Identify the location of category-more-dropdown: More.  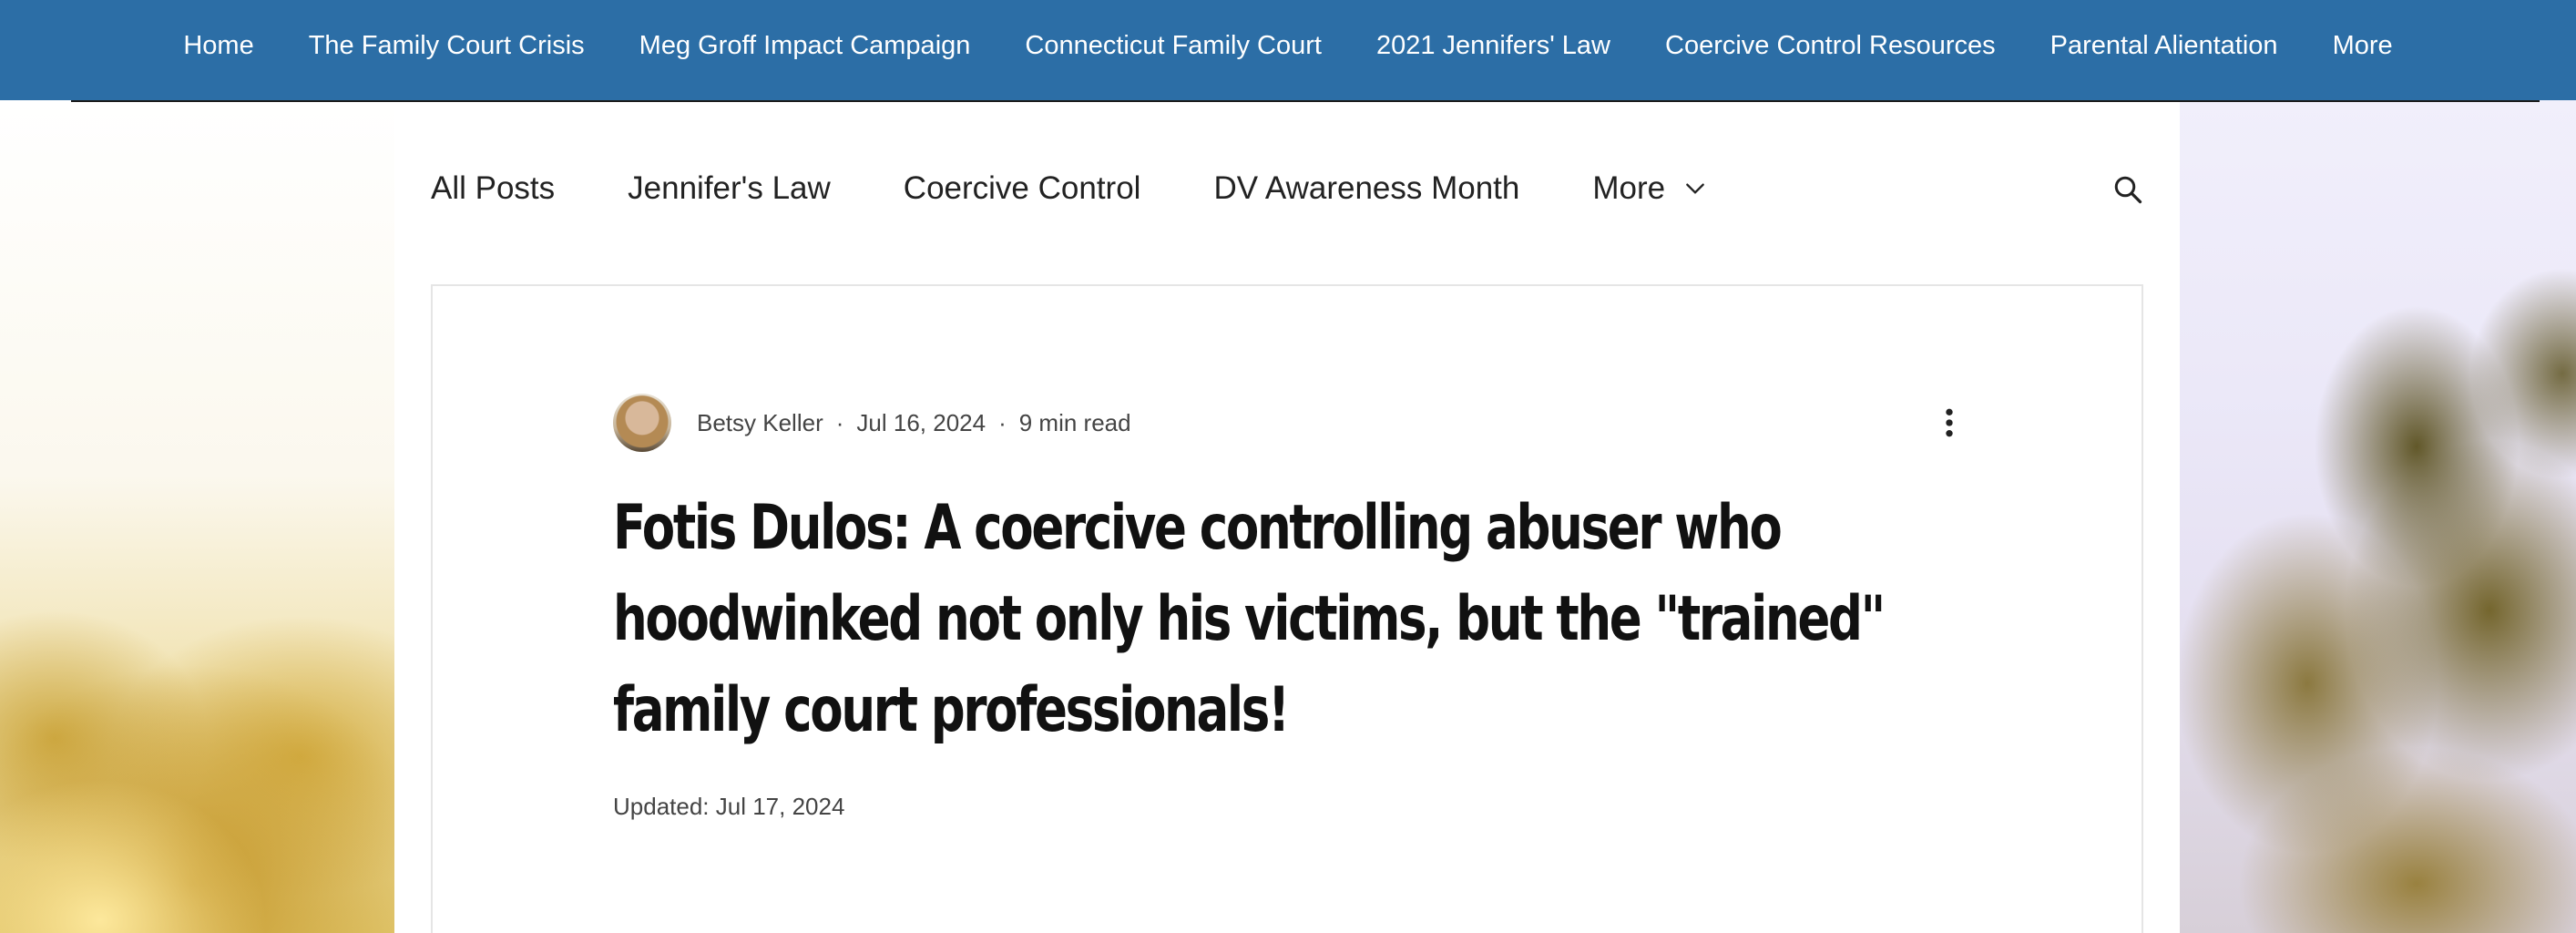
(1649, 188).